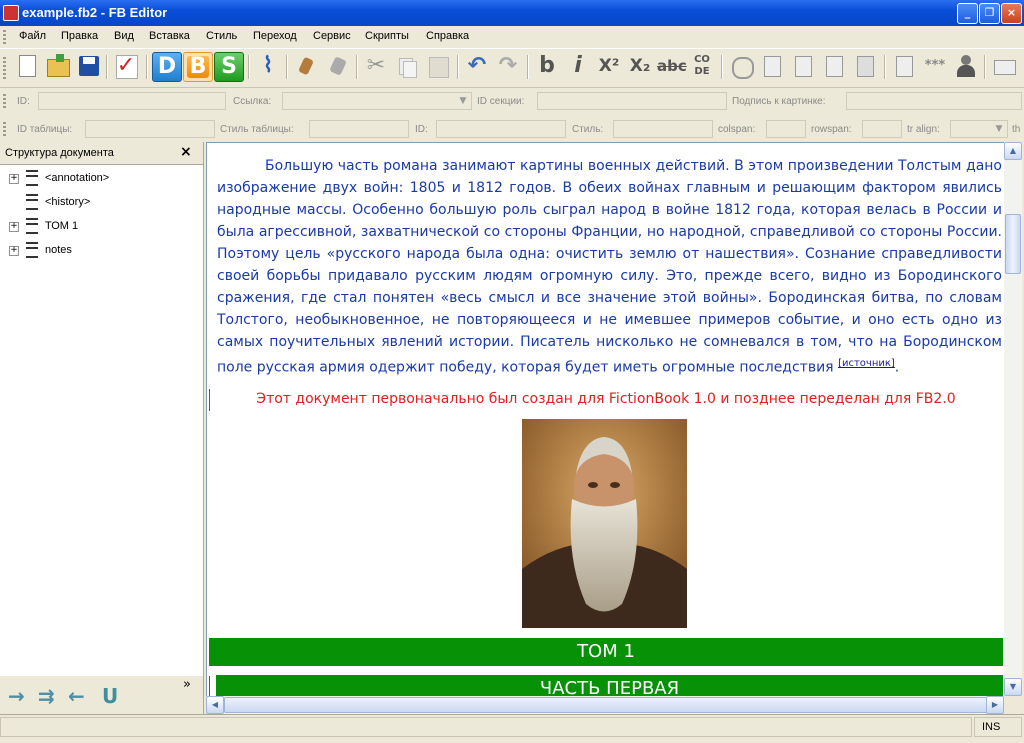 Image resolution: width=1024 pixels, height=743 pixels. I want to click on style-field, so click(663, 129).